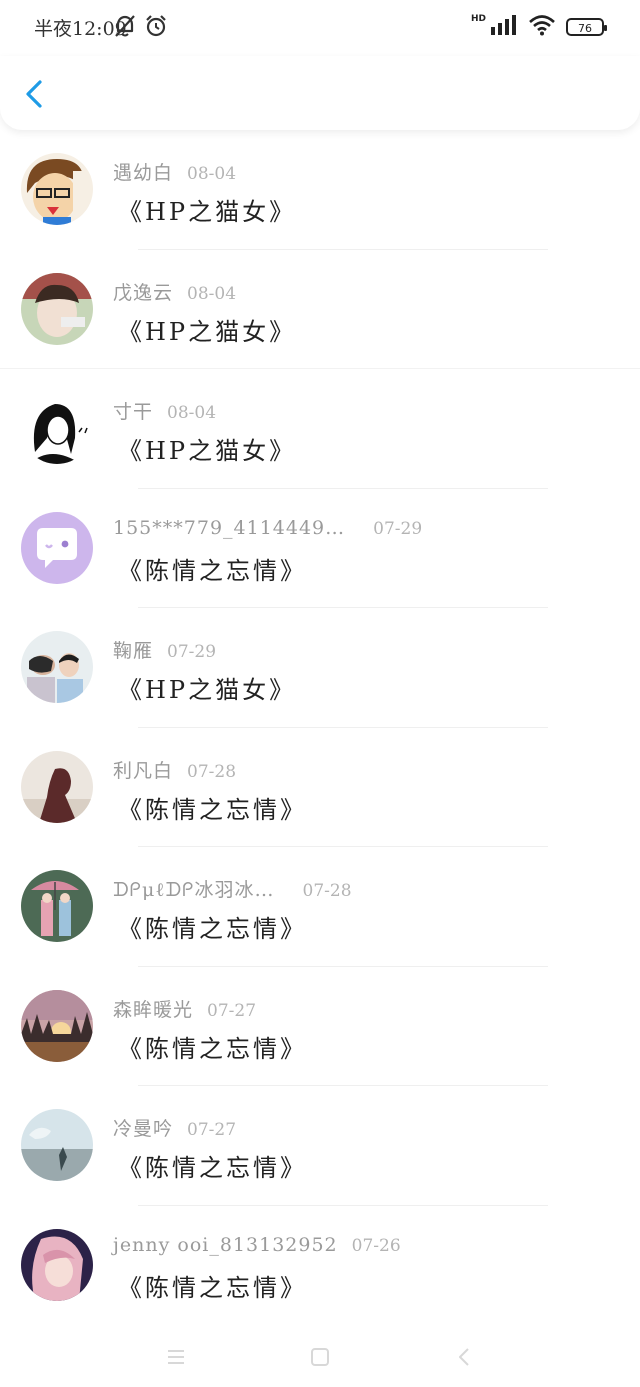 This screenshot has height=1387, width=640. Describe the element at coordinates (376, 1245) in the screenshot. I see `item-date: 07-26` at that location.